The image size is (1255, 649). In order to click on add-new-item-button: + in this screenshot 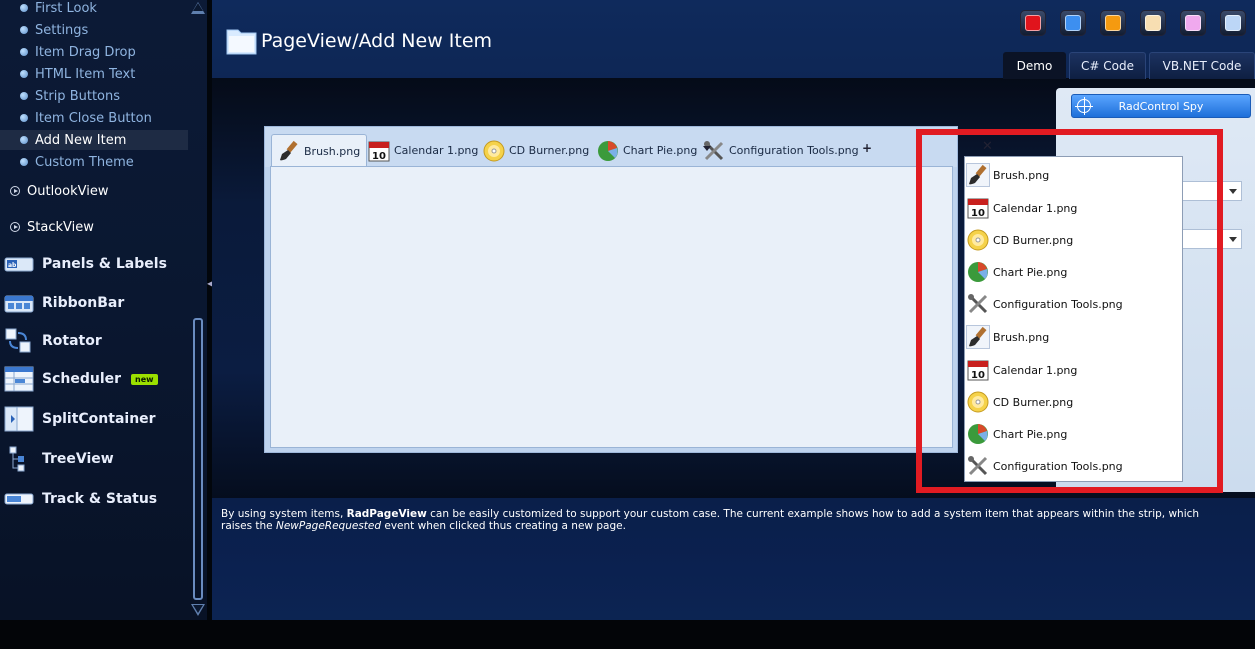, I will do `click(867, 148)`.